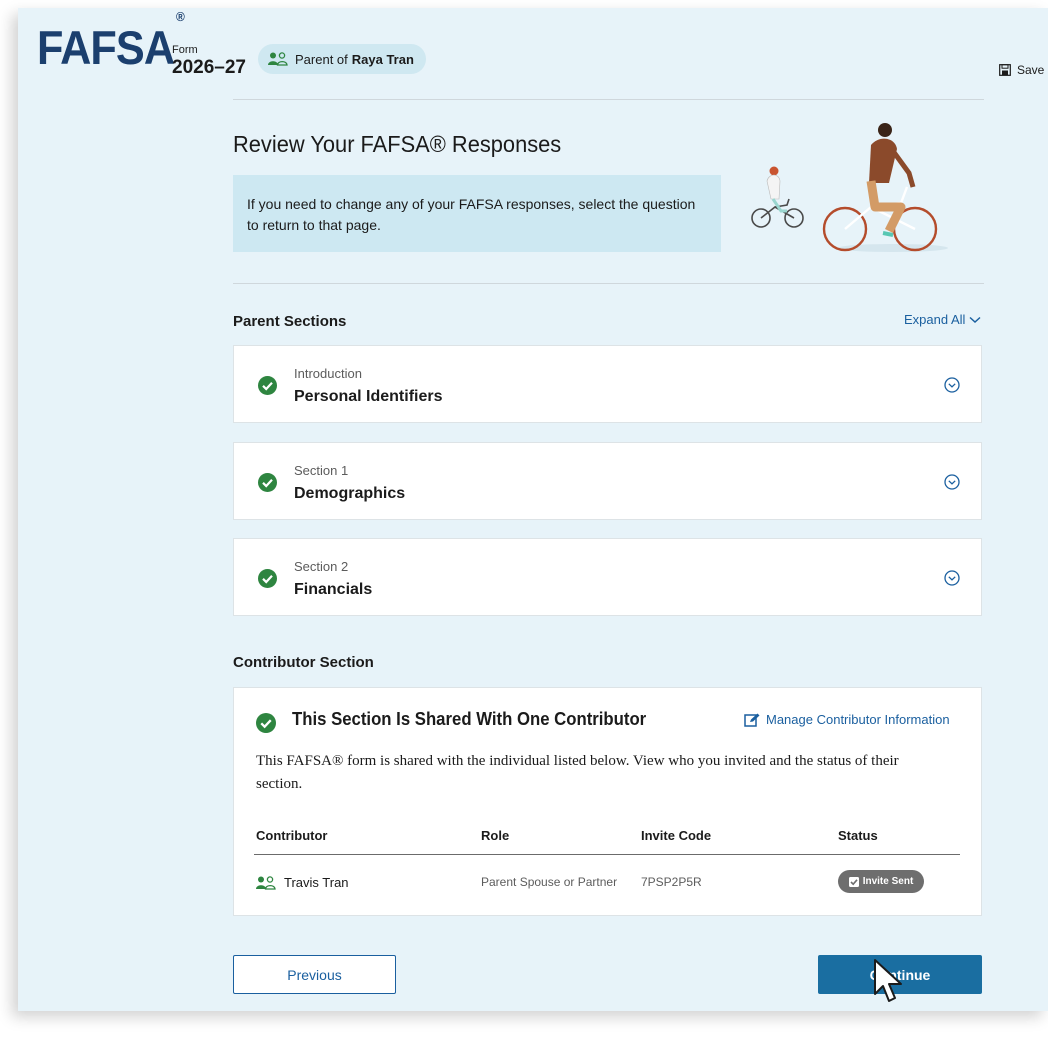  What do you see at coordinates (314, 974) in the screenshot?
I see `previous-button: Previous` at bounding box center [314, 974].